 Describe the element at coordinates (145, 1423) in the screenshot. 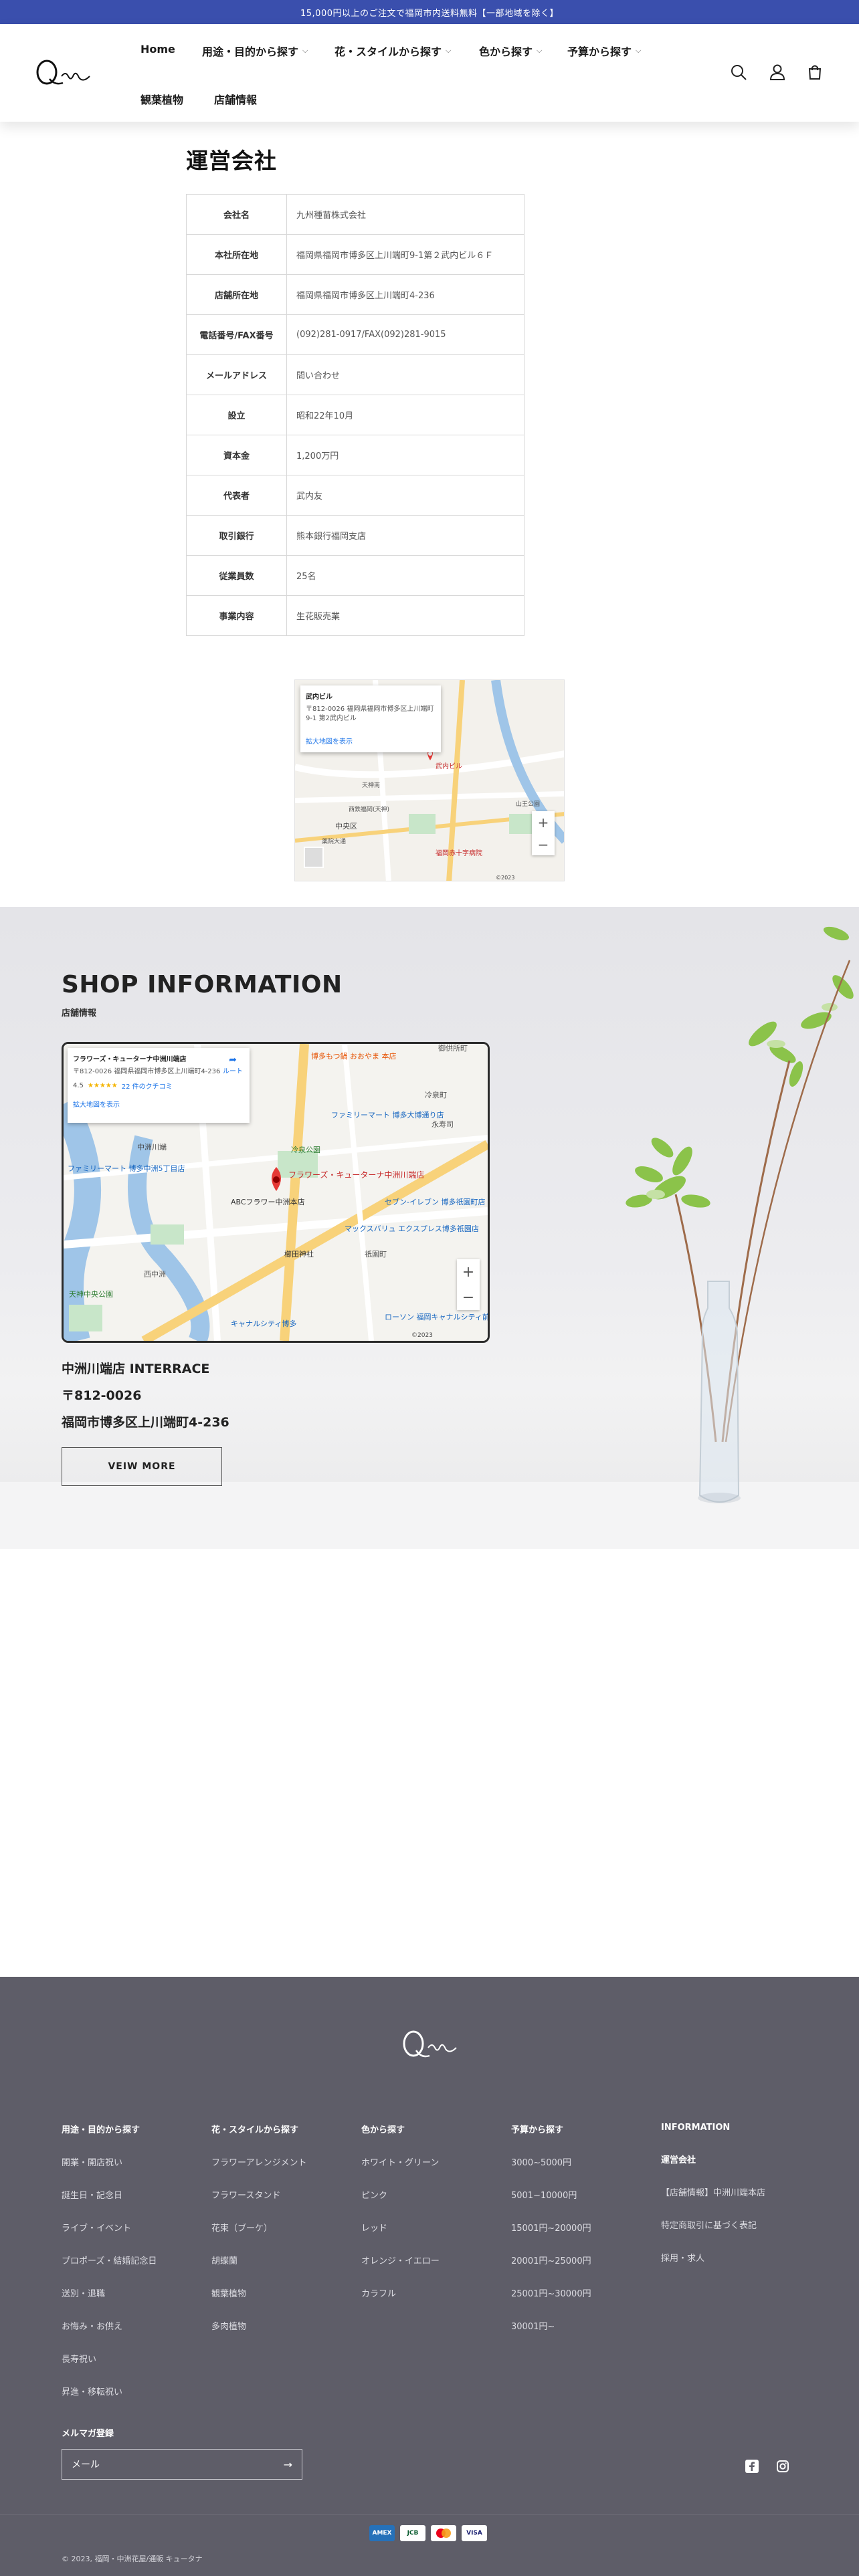

I see `store-address: 福岡市博多区上川端町4-236` at that location.